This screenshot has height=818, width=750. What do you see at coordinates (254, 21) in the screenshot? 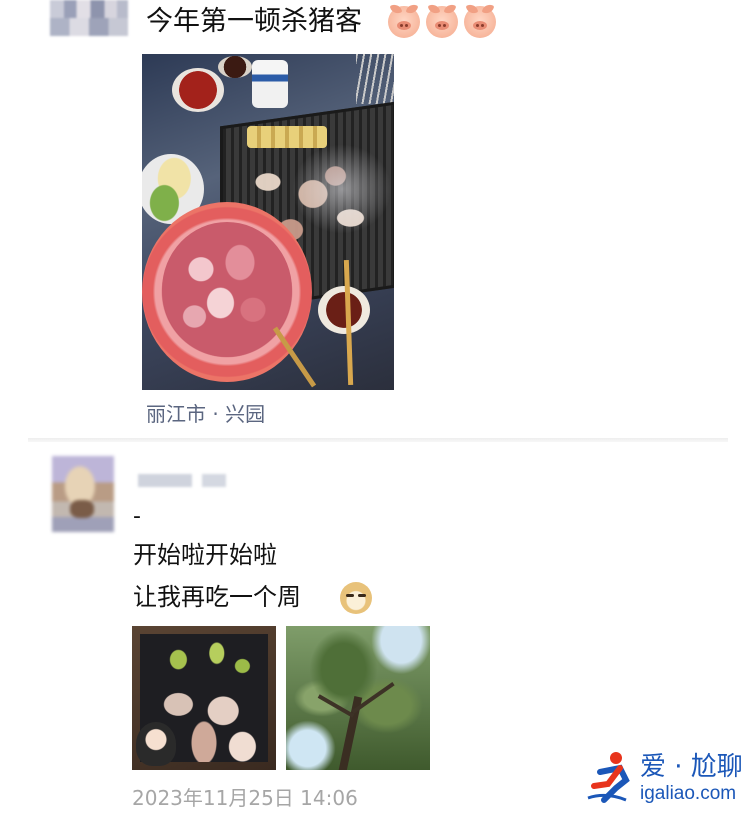
I see `post-text: 今年第一顿杀猪客` at bounding box center [254, 21].